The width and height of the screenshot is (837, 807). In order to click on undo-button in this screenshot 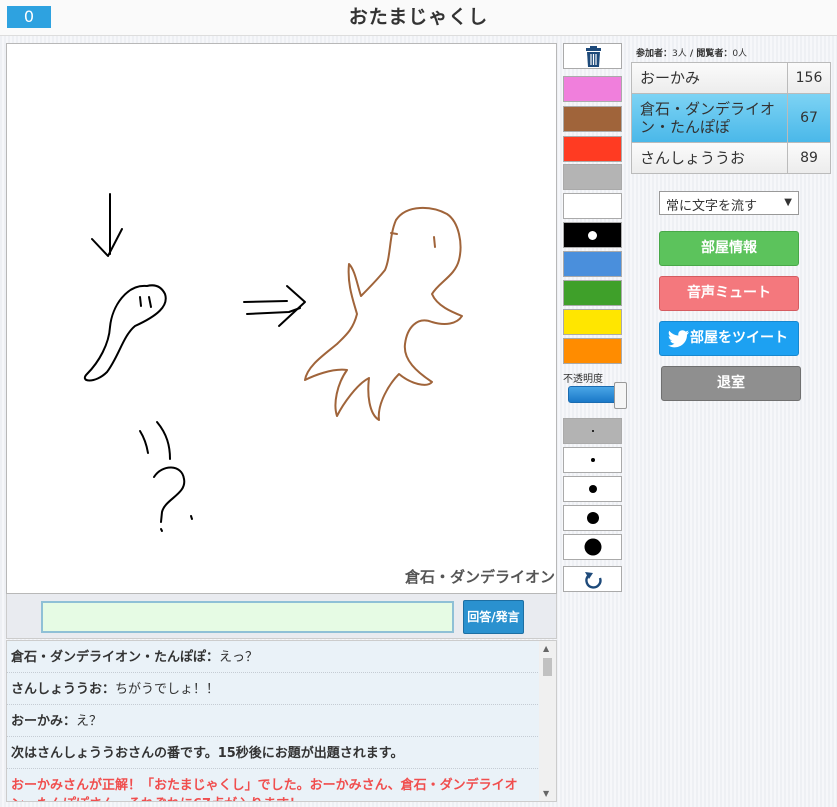, I will do `click(592, 579)`.